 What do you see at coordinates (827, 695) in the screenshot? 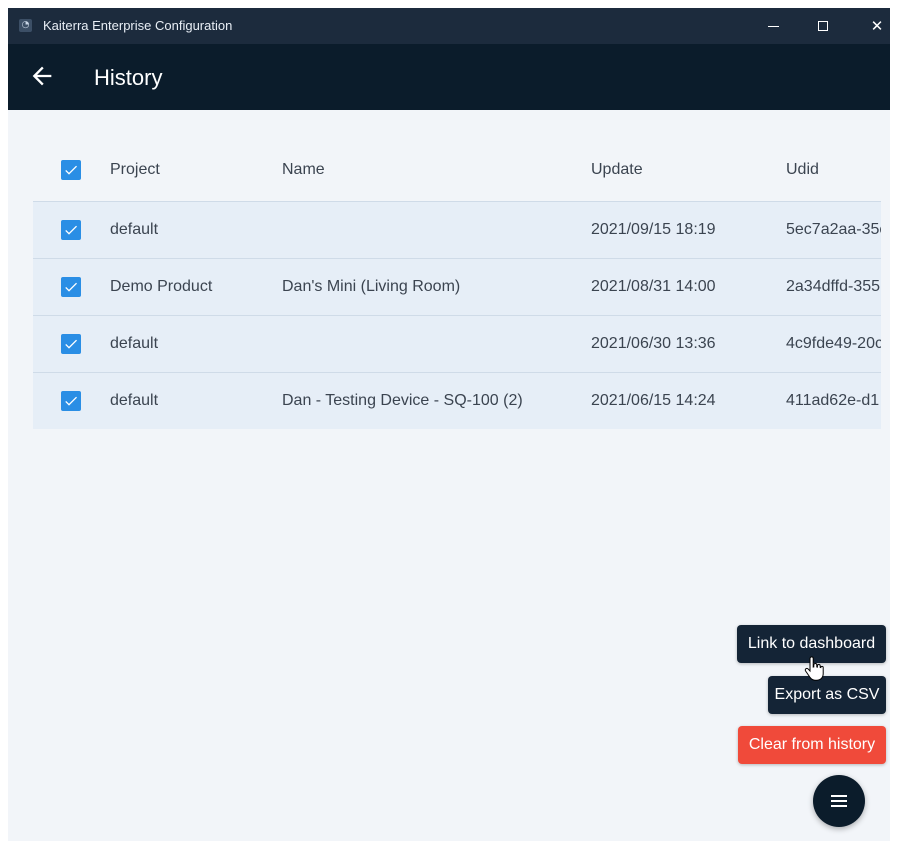
I see `export-csv-button: Export as CSV` at bounding box center [827, 695].